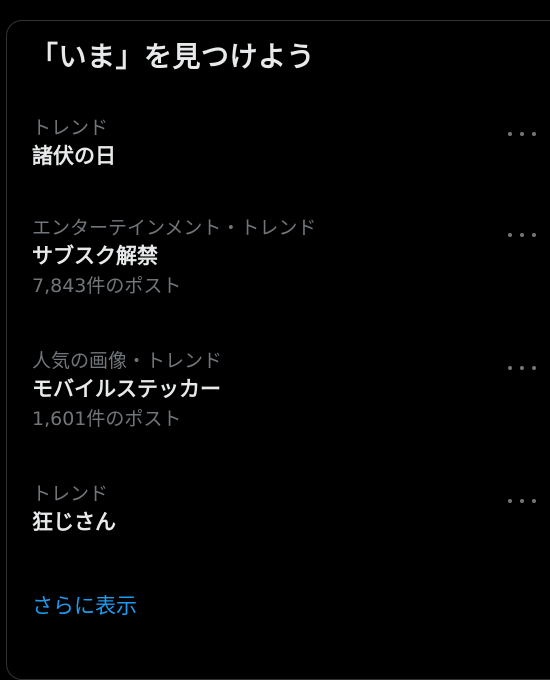 The image size is (550, 680). I want to click on trend-name: 狂じさん, so click(74, 522).